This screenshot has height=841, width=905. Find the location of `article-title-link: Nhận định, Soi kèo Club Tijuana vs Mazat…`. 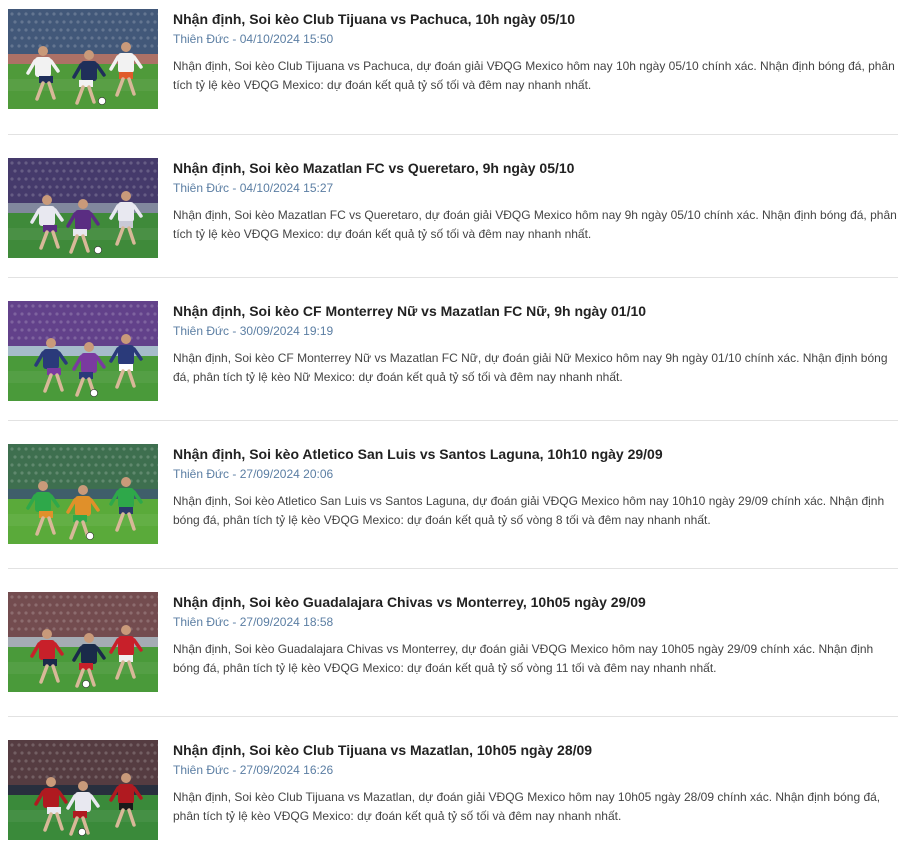

article-title-link: Nhận định, Soi kèo Club Tijuana vs Mazat… is located at coordinates (533, 750).